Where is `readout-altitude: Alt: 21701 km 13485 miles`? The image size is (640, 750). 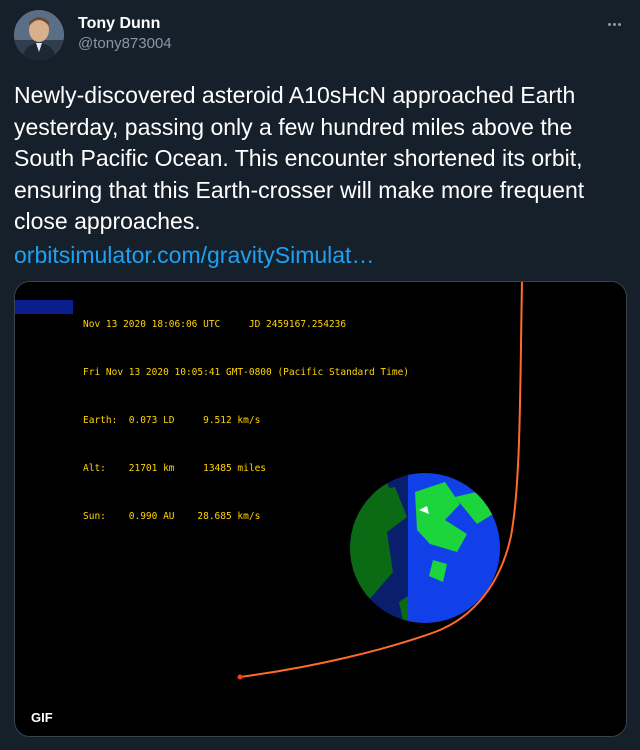 readout-altitude: Alt: 21701 km 13485 miles is located at coordinates (175, 468).